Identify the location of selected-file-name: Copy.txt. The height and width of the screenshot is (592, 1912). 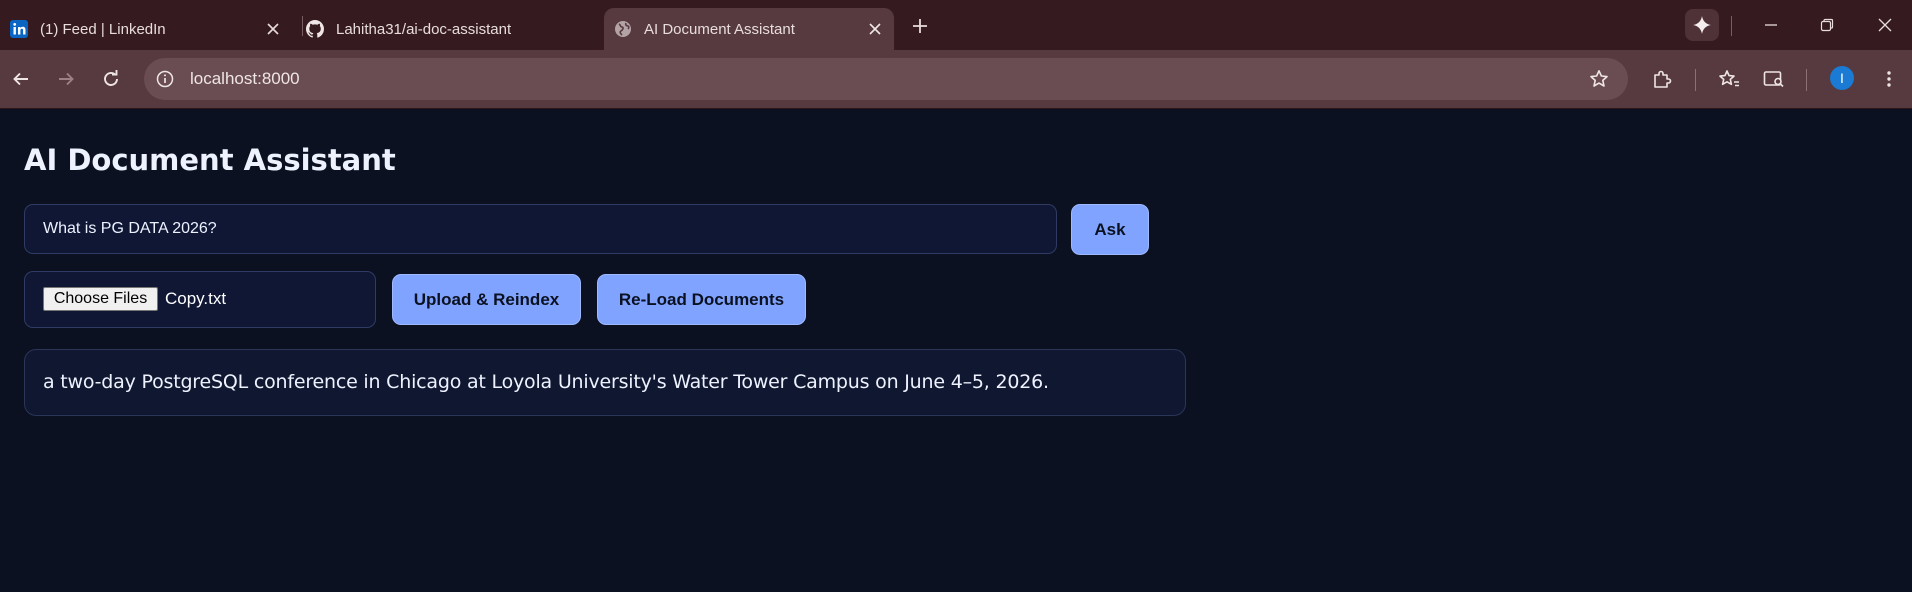
(196, 298).